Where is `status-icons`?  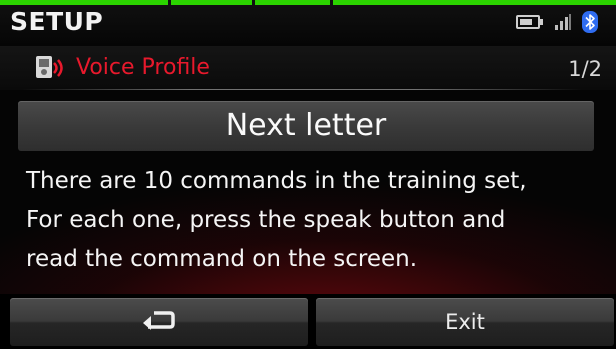
status-icons is located at coordinates (557, 24).